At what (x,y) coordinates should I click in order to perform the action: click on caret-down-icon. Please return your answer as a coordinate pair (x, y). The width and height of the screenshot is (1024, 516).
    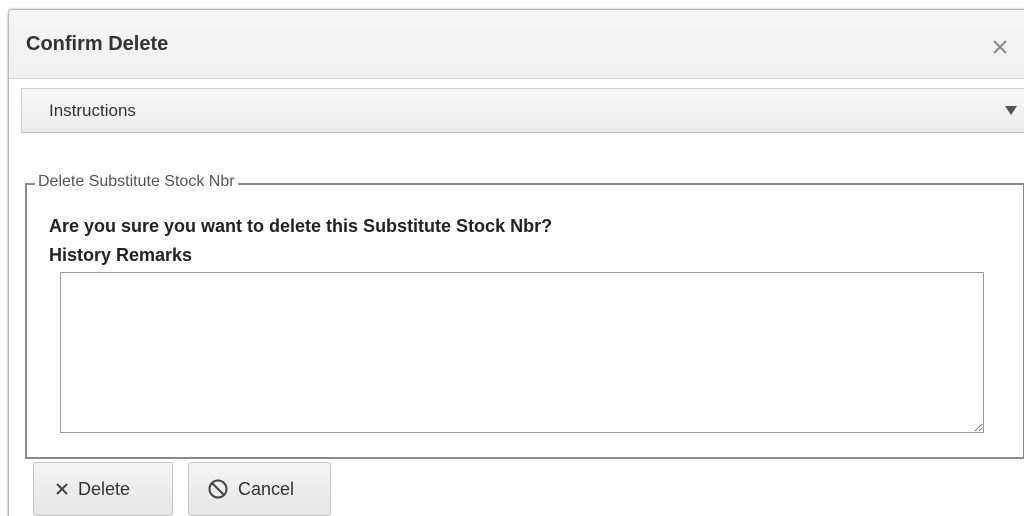
    Looking at the image, I should click on (1011, 110).